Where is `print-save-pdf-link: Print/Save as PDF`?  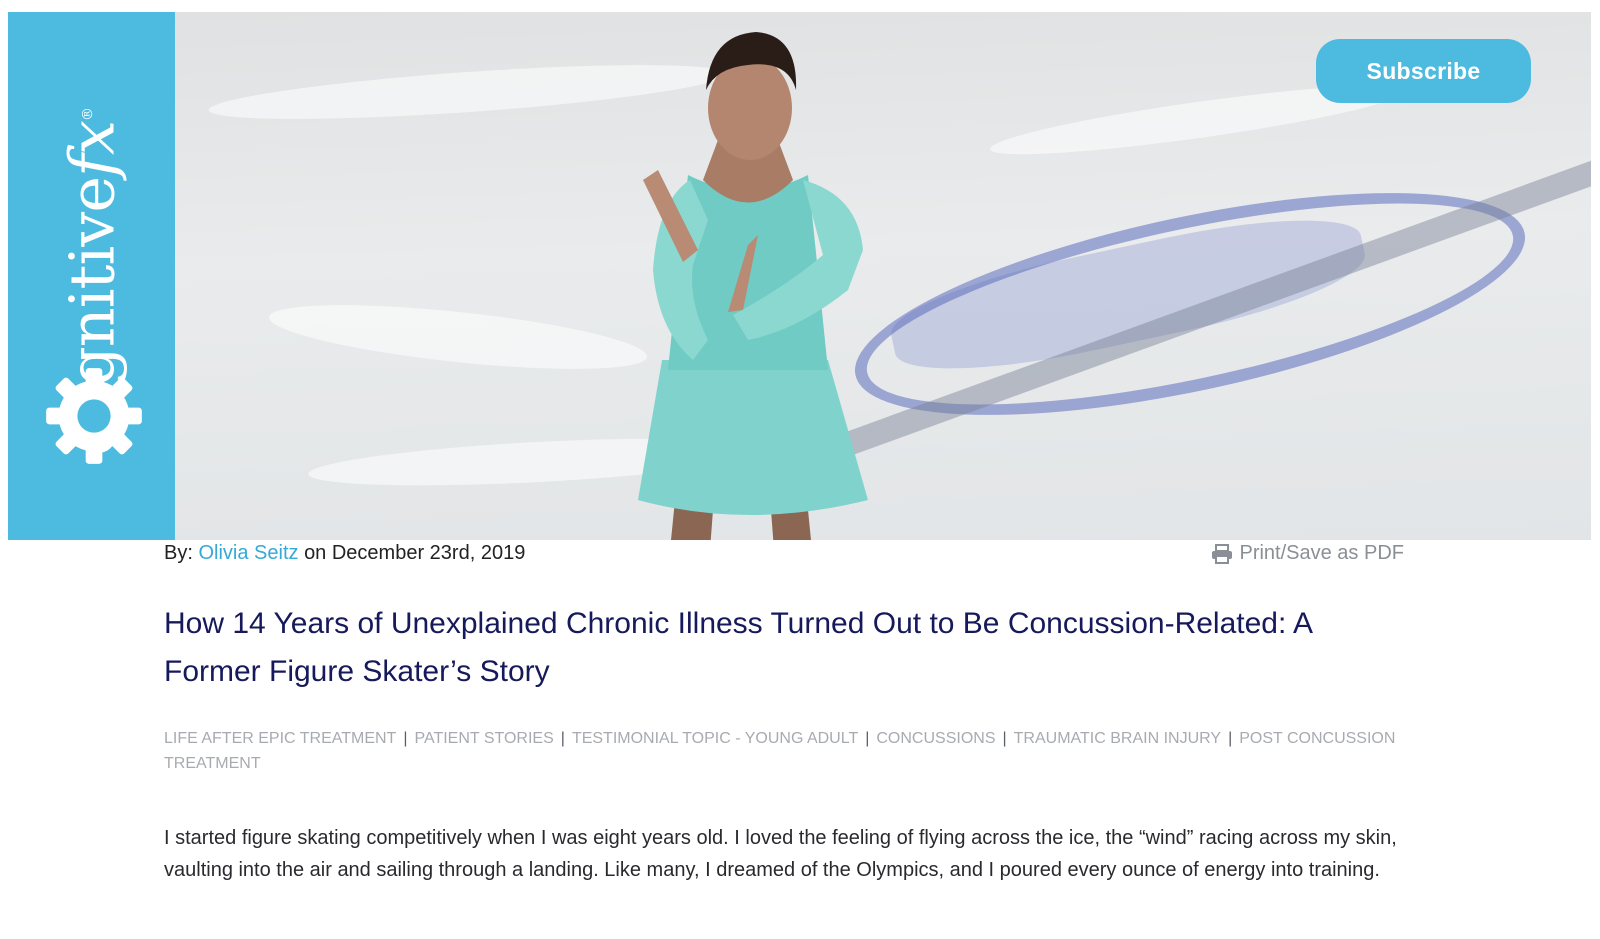
print-save-pdf-link: Print/Save as PDF is located at coordinates (1307, 553).